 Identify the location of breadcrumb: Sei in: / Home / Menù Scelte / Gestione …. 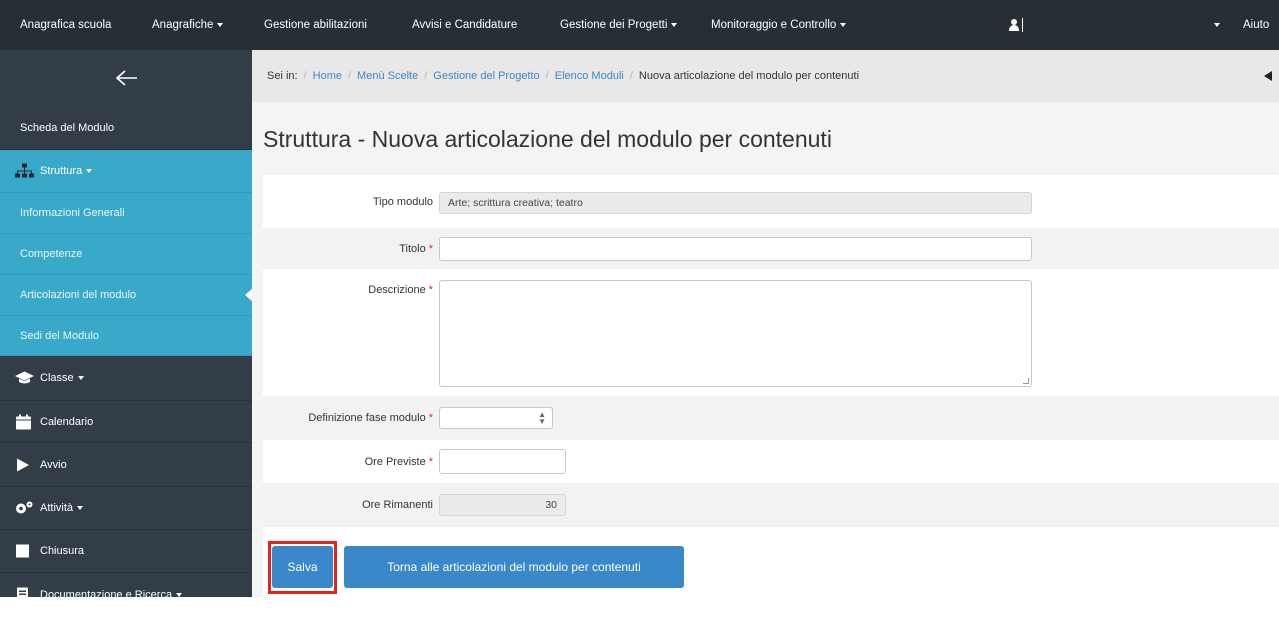
(765, 76).